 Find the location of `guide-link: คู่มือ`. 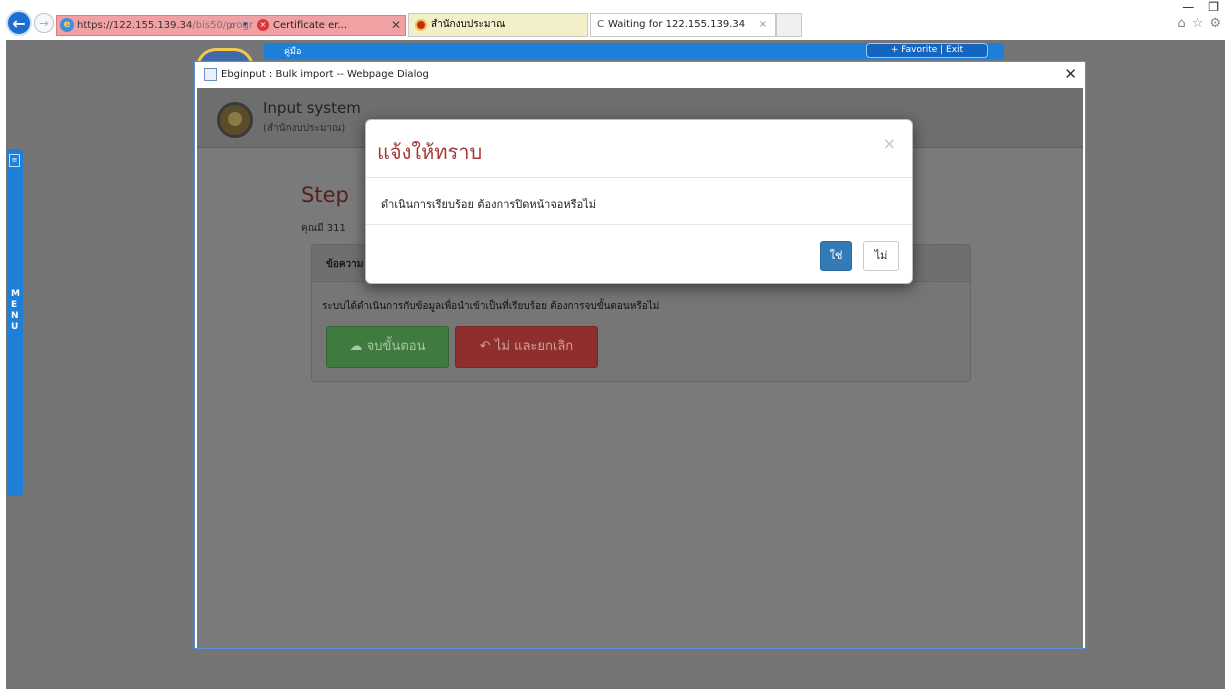

guide-link: คู่มือ is located at coordinates (292, 51).